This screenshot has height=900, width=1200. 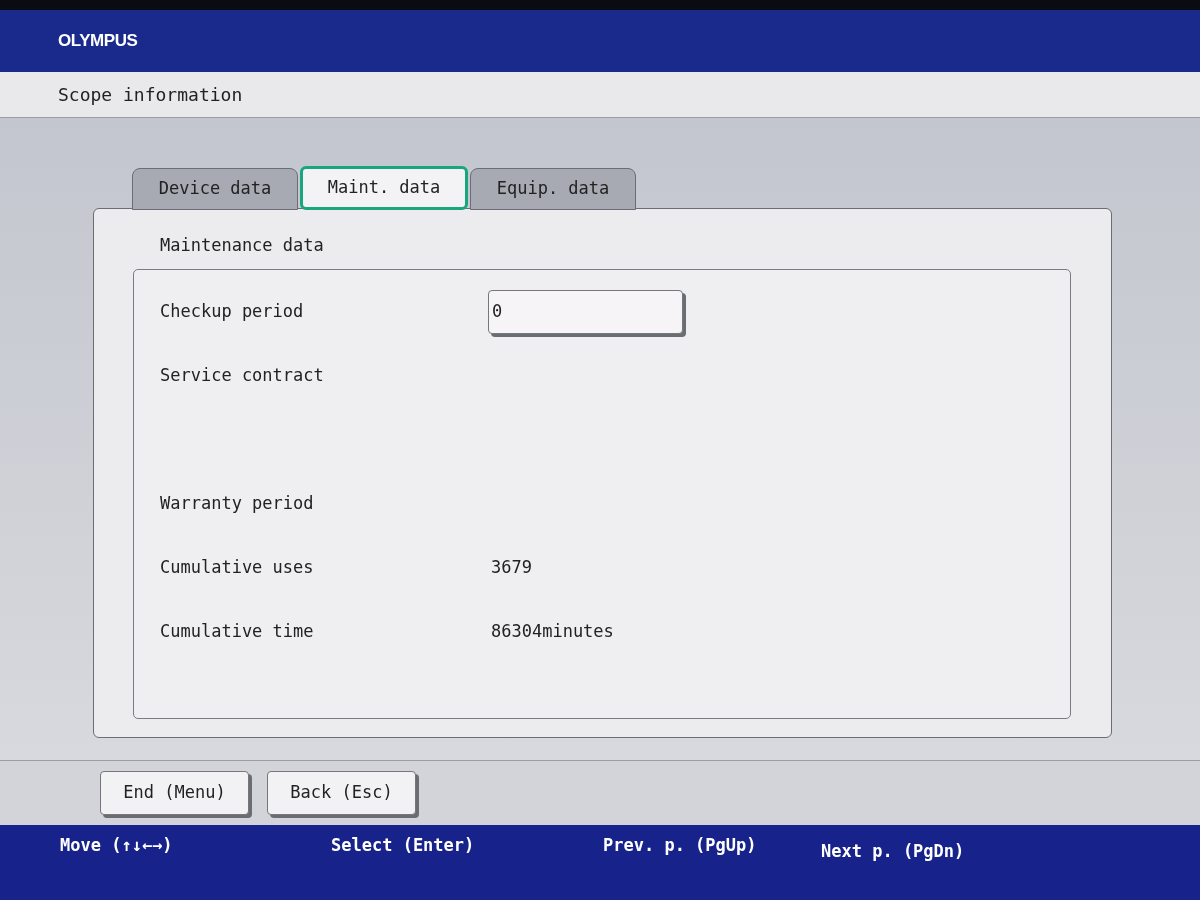 I want to click on key-hint: Move (↑↓←→), so click(x=116, y=845).